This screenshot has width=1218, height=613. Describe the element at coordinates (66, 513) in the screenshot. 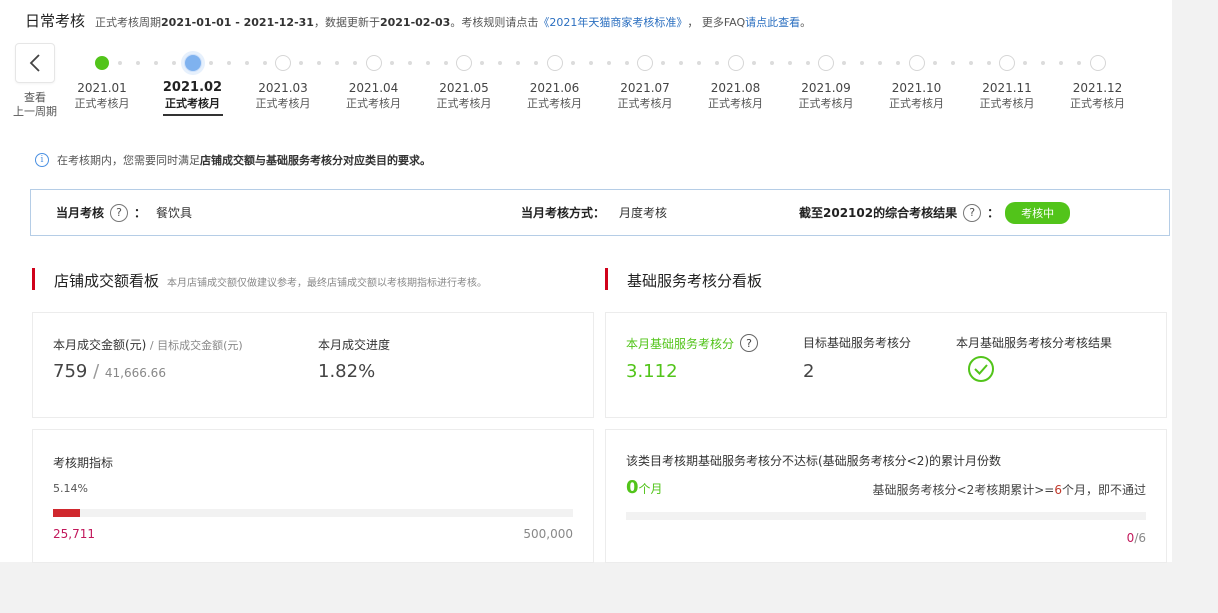

I see `period-progress-fill` at that location.